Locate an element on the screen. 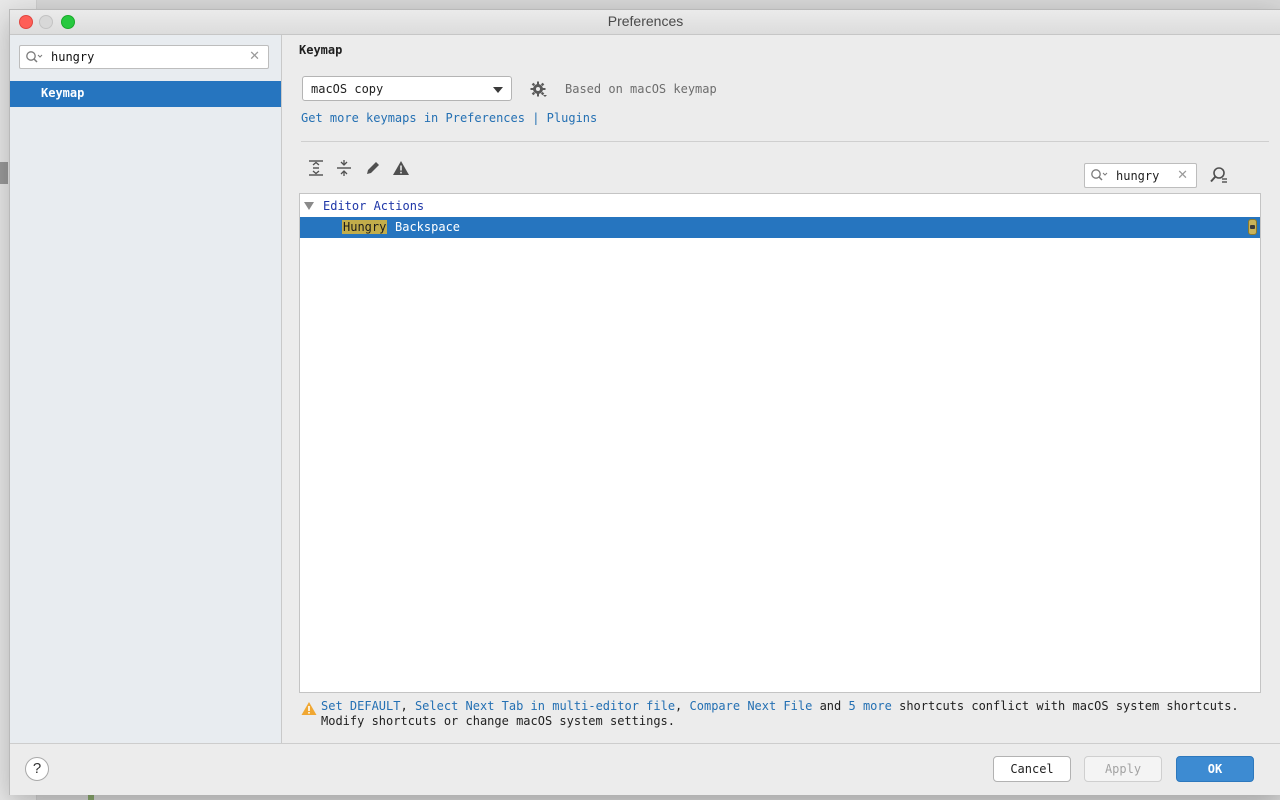  keymap-dropdown: macOS copy is located at coordinates (407, 88).